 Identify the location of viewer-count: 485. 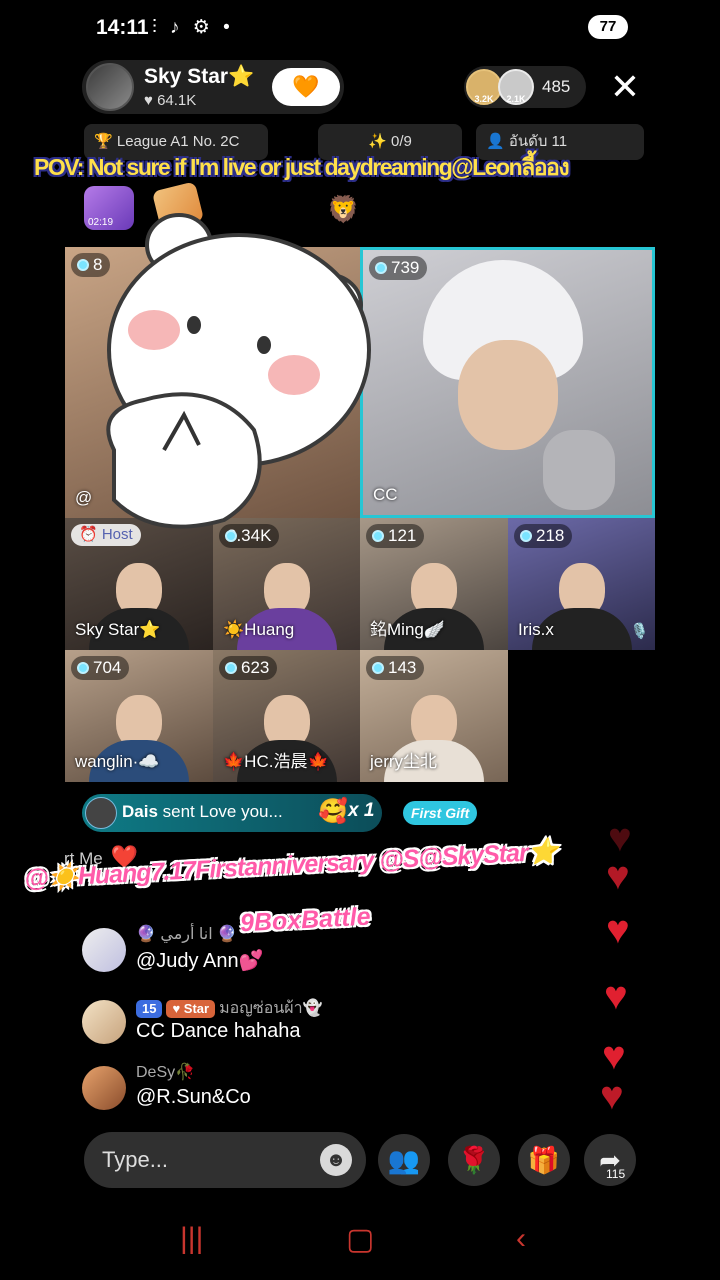
(556, 87).